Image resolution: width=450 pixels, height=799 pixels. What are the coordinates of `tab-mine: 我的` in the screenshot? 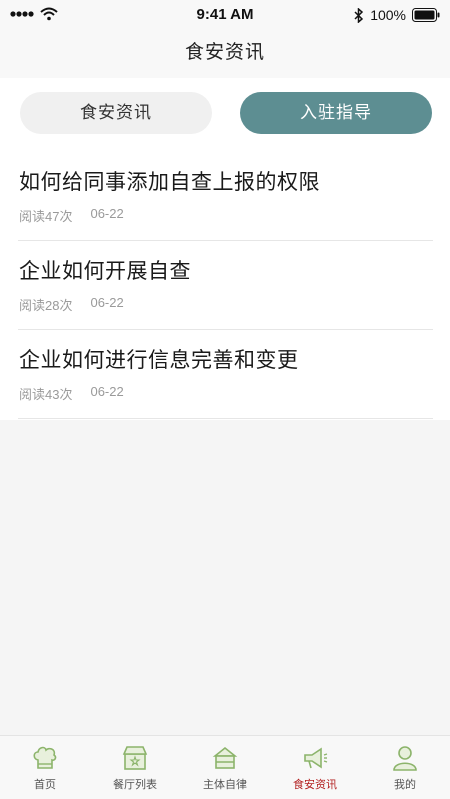 It's located at (405, 767).